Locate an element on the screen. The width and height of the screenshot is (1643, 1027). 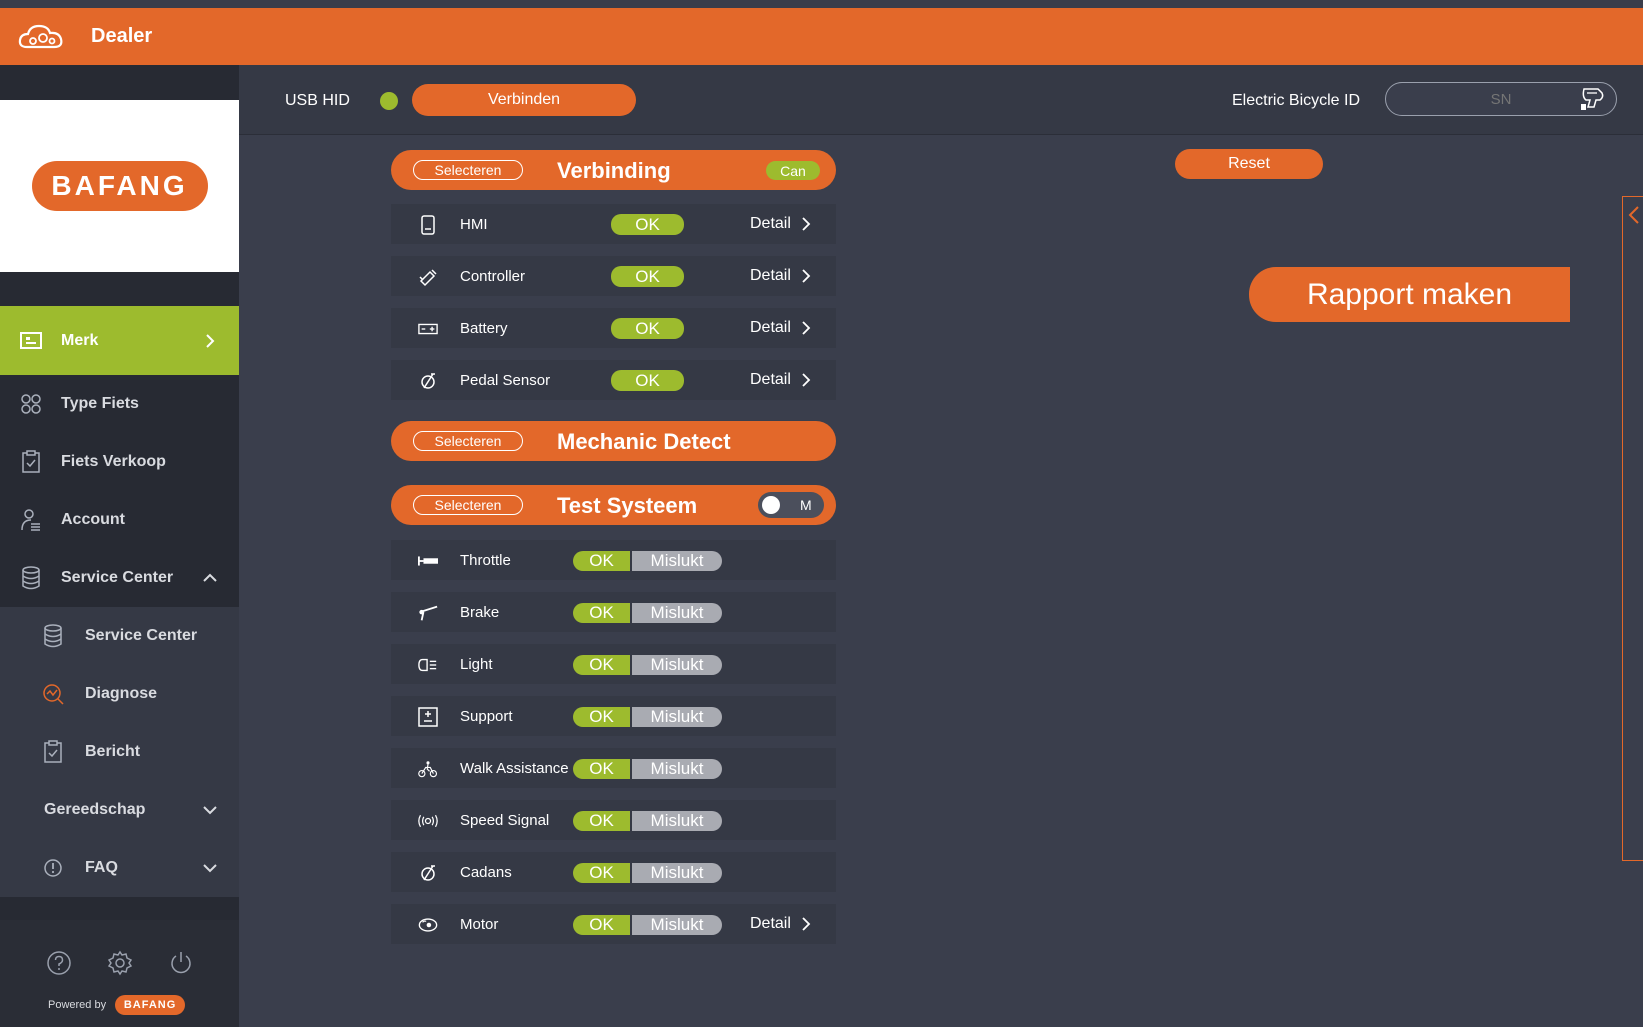
person-icon is located at coordinates (31, 520).